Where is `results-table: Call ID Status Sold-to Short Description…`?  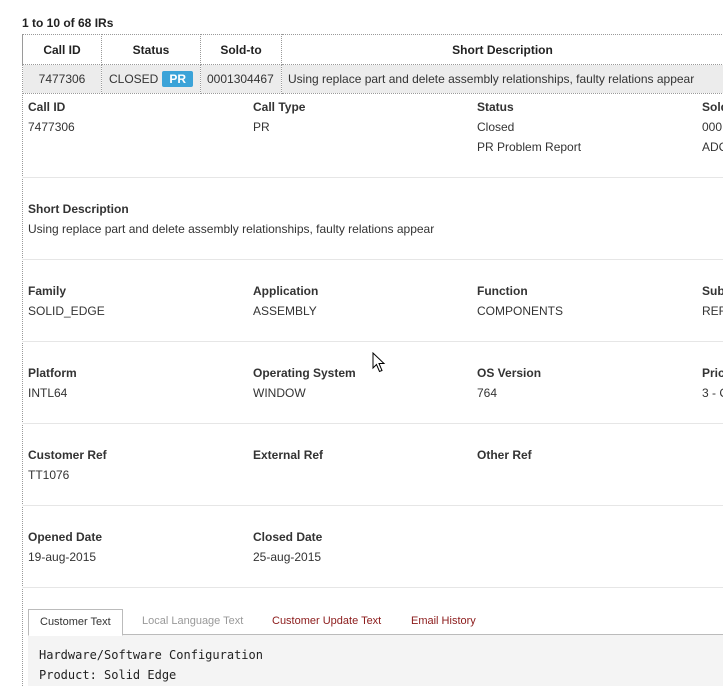
results-table: Call ID Status Sold-to Short Description… is located at coordinates (372, 64).